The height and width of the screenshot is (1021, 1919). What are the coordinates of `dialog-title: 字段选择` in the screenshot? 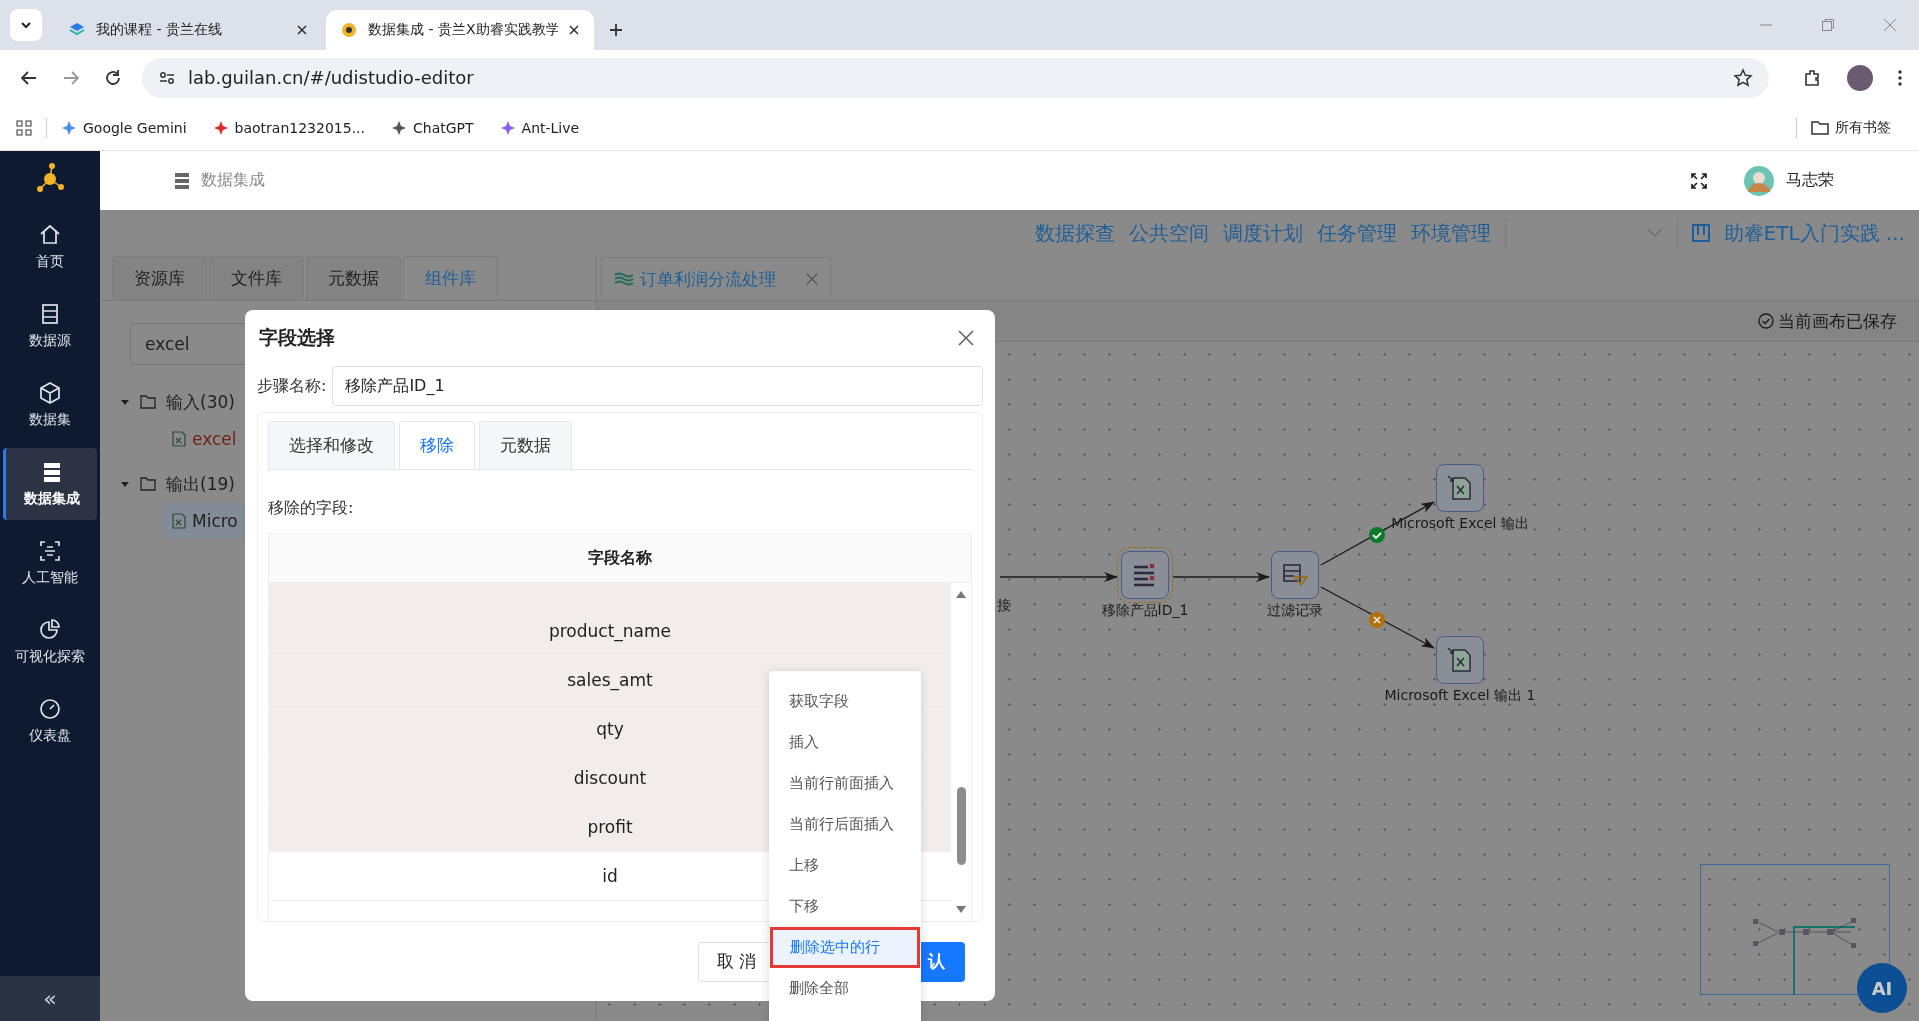 It's located at (297, 337).